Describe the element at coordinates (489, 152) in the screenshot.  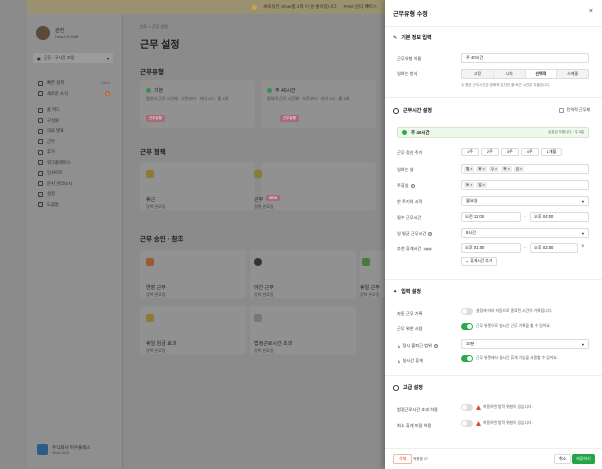
I see `period-2w: 2주` at that location.